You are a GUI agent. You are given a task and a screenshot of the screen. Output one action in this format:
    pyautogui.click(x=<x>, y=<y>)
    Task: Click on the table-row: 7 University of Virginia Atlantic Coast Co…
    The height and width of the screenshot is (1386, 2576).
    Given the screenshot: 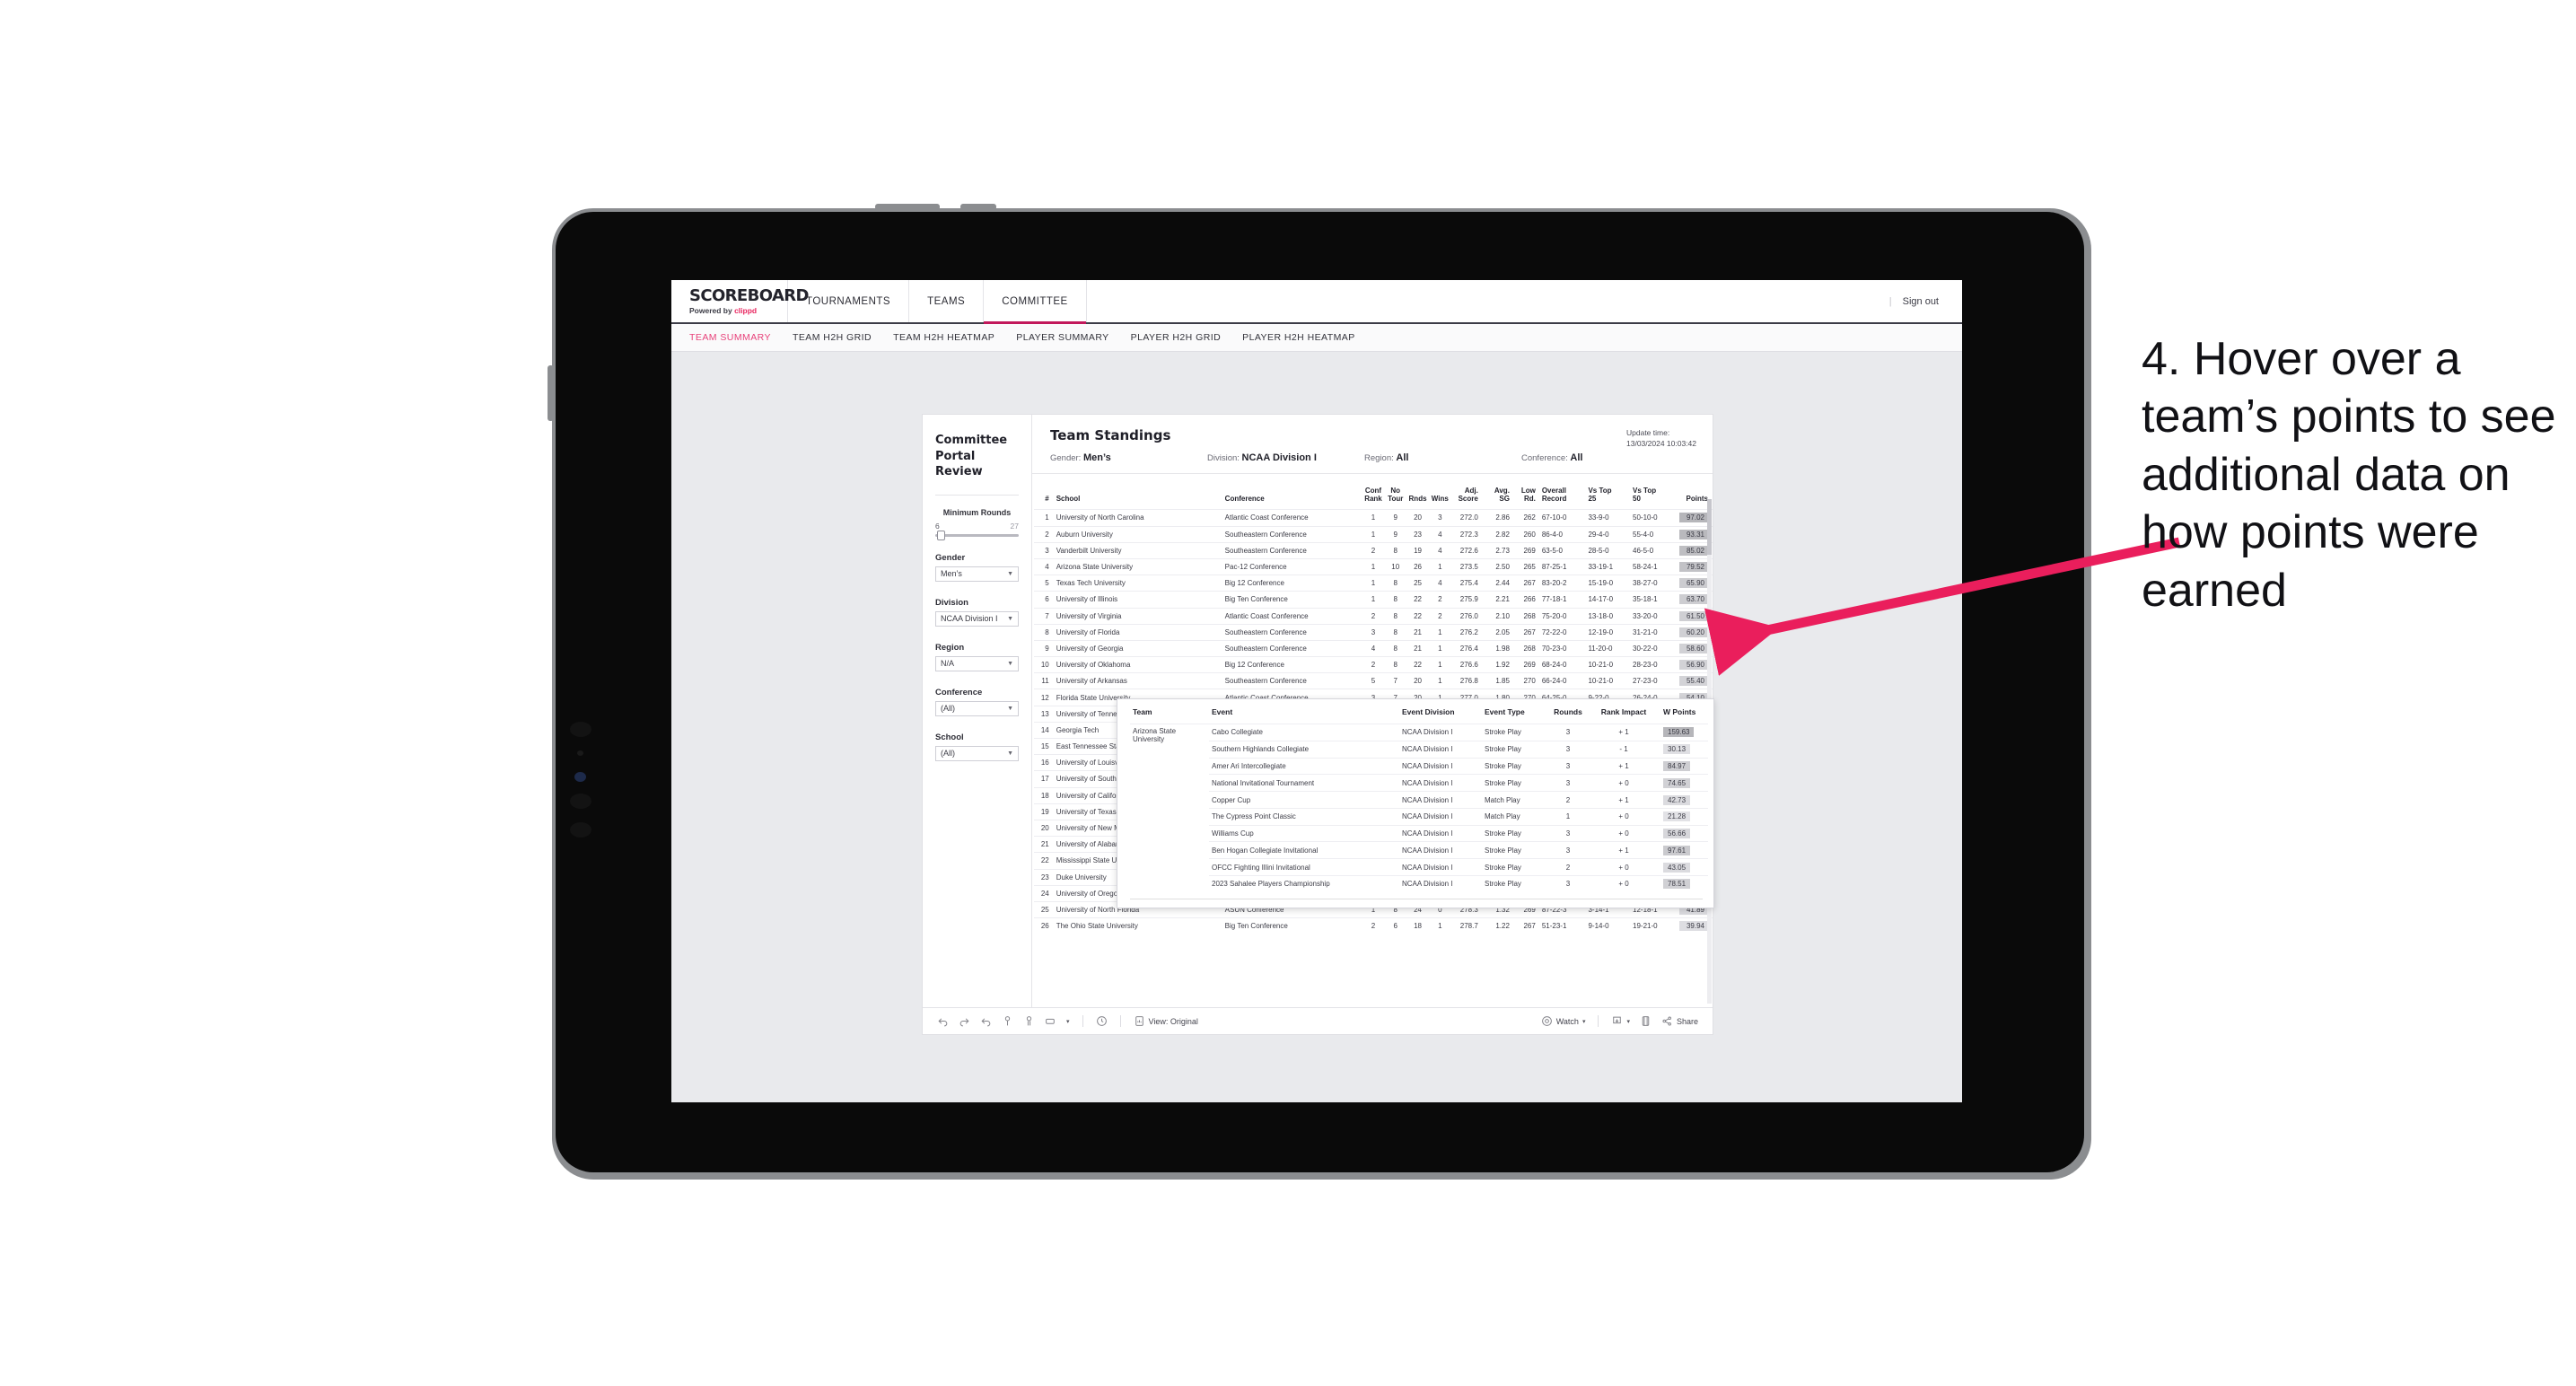 What is the action you would take?
    pyautogui.click(x=1373, y=616)
    